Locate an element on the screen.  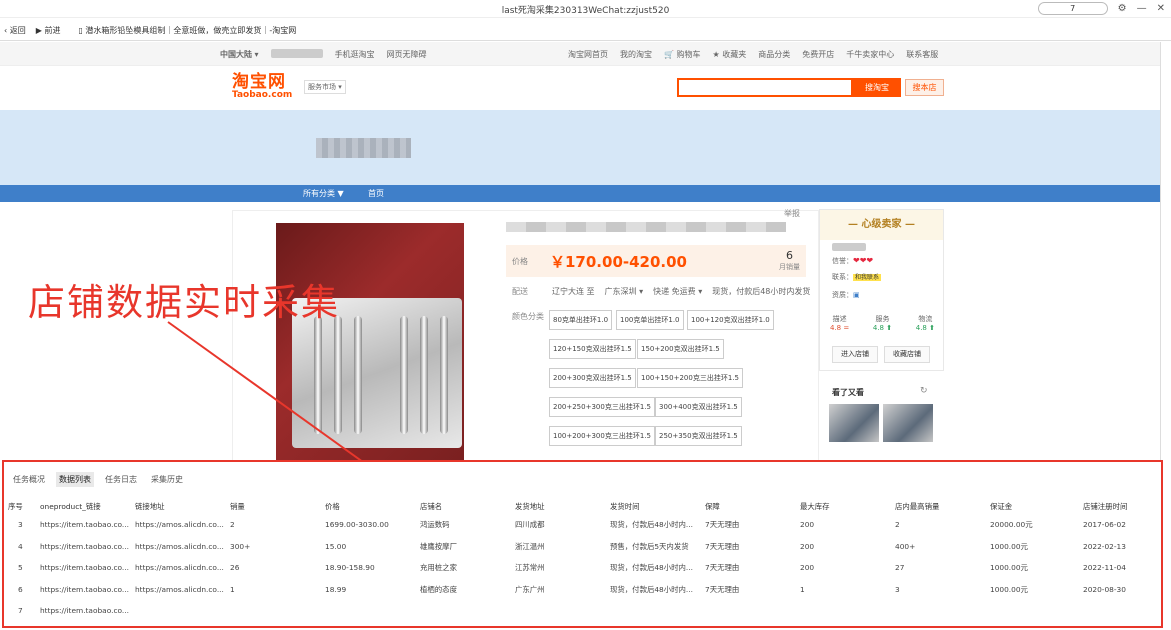
minimize-icon: — is located at coordinates (1142, 8).